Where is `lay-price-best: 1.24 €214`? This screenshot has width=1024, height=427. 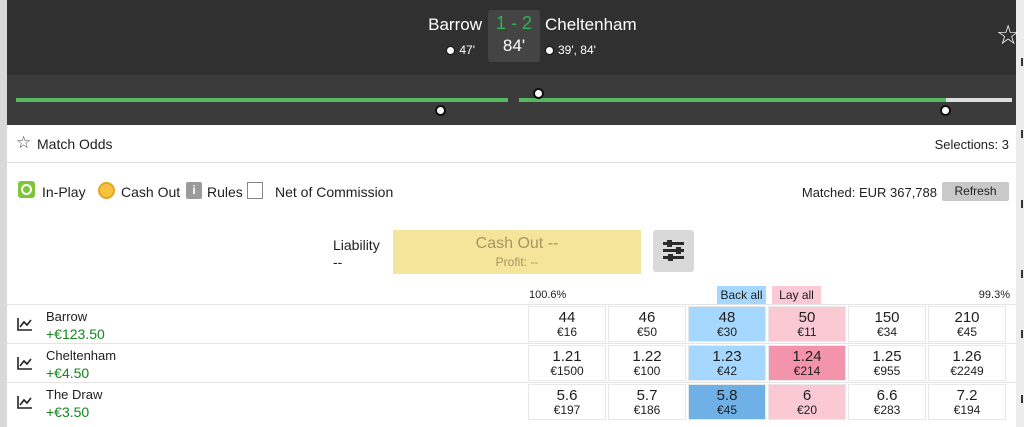
lay-price-best: 1.24 €214 is located at coordinates (807, 363).